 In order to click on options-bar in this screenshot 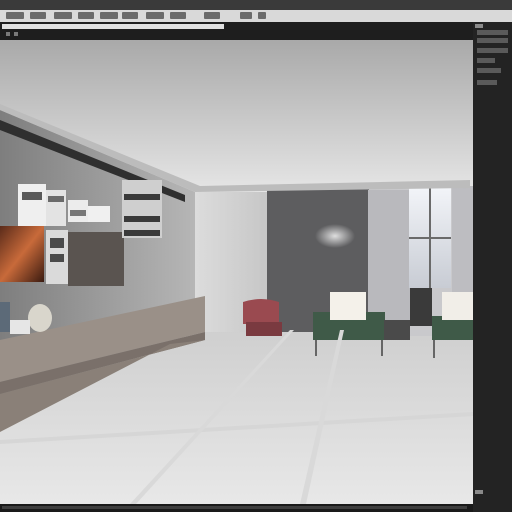, I will do `click(256, 31)`.